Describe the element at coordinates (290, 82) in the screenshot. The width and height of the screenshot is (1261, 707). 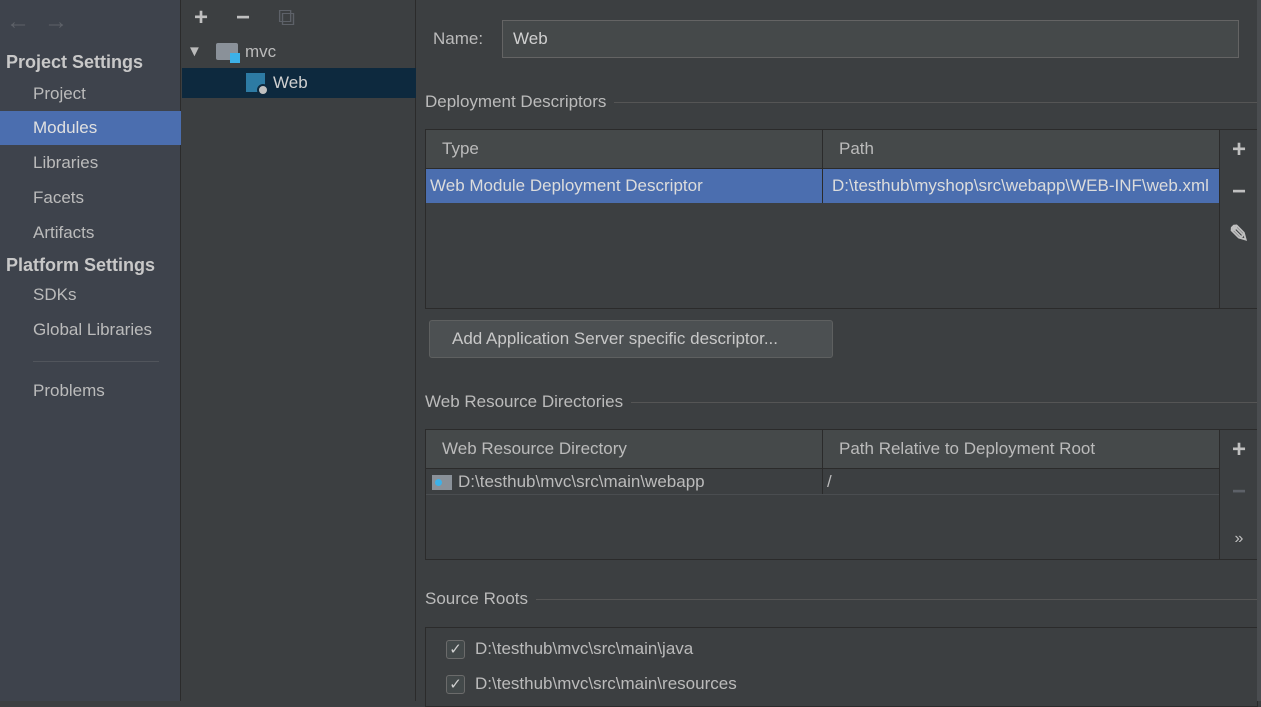
I see `tree-node-label: Web` at that location.